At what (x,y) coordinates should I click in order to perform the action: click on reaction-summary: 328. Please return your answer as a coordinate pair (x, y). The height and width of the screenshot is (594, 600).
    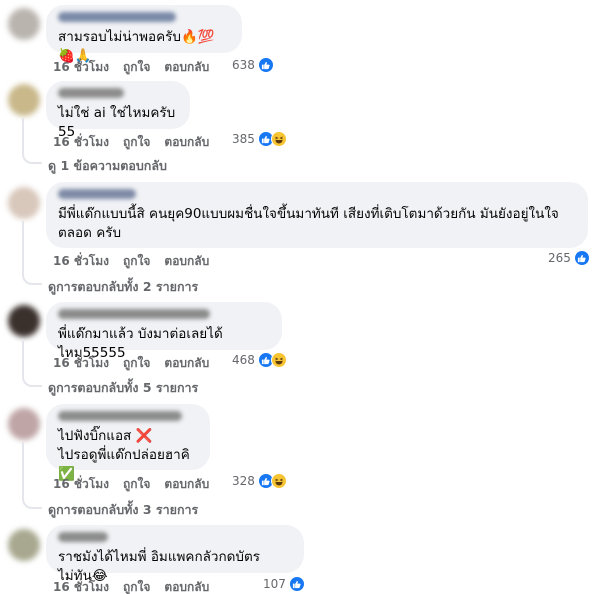
    Looking at the image, I should click on (259, 481).